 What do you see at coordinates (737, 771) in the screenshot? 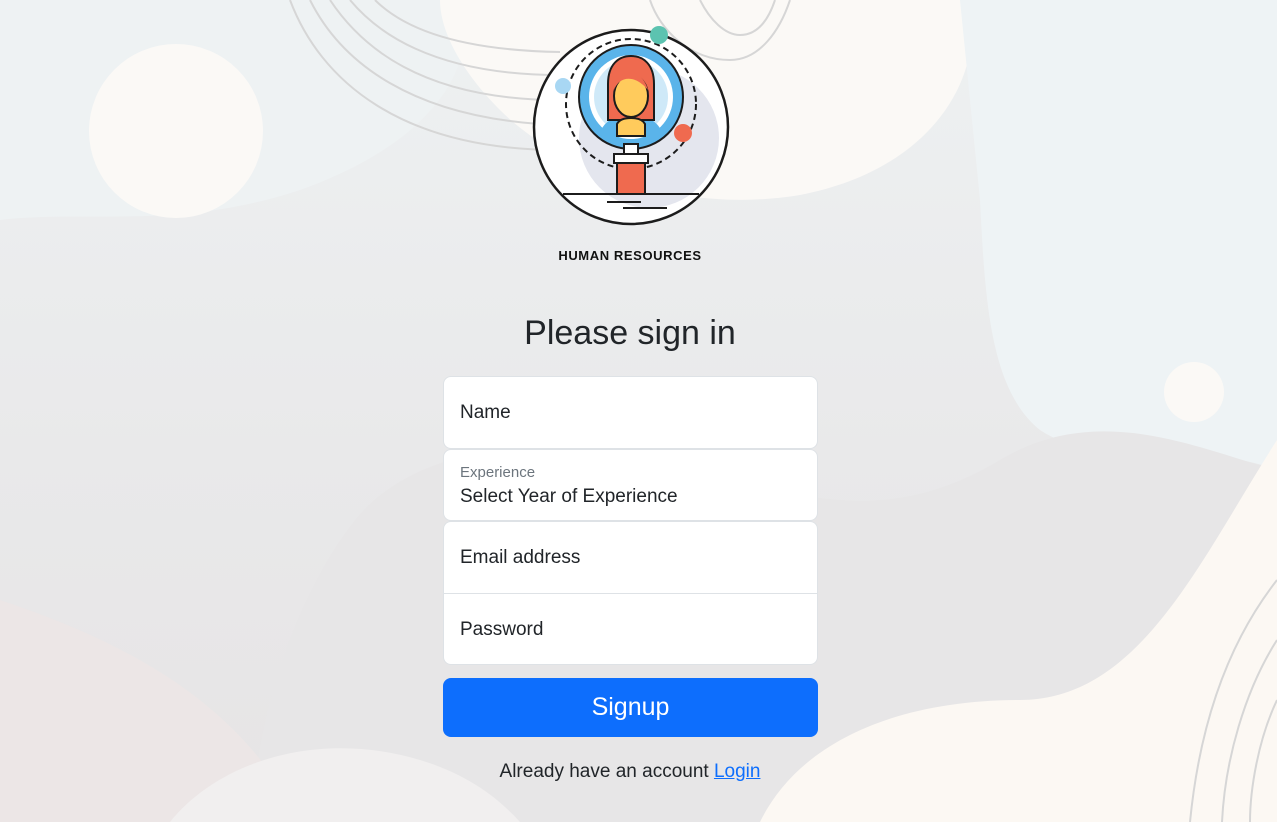
I see `login-link: Login` at bounding box center [737, 771].